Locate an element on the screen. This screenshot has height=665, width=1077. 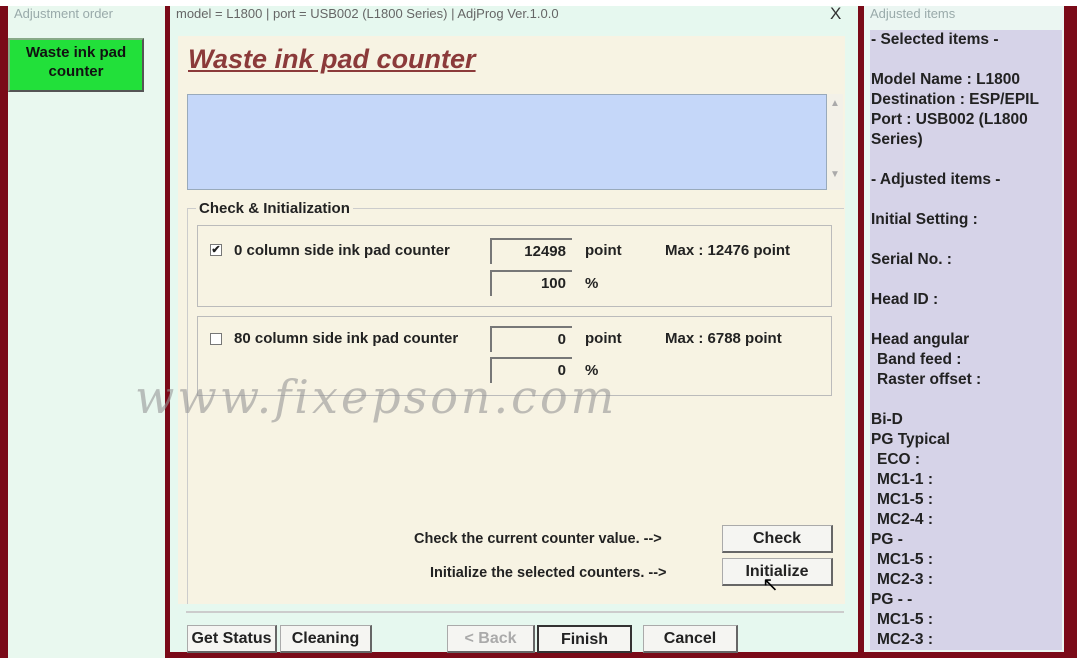
head-angular: Head angular is located at coordinates (920, 339).